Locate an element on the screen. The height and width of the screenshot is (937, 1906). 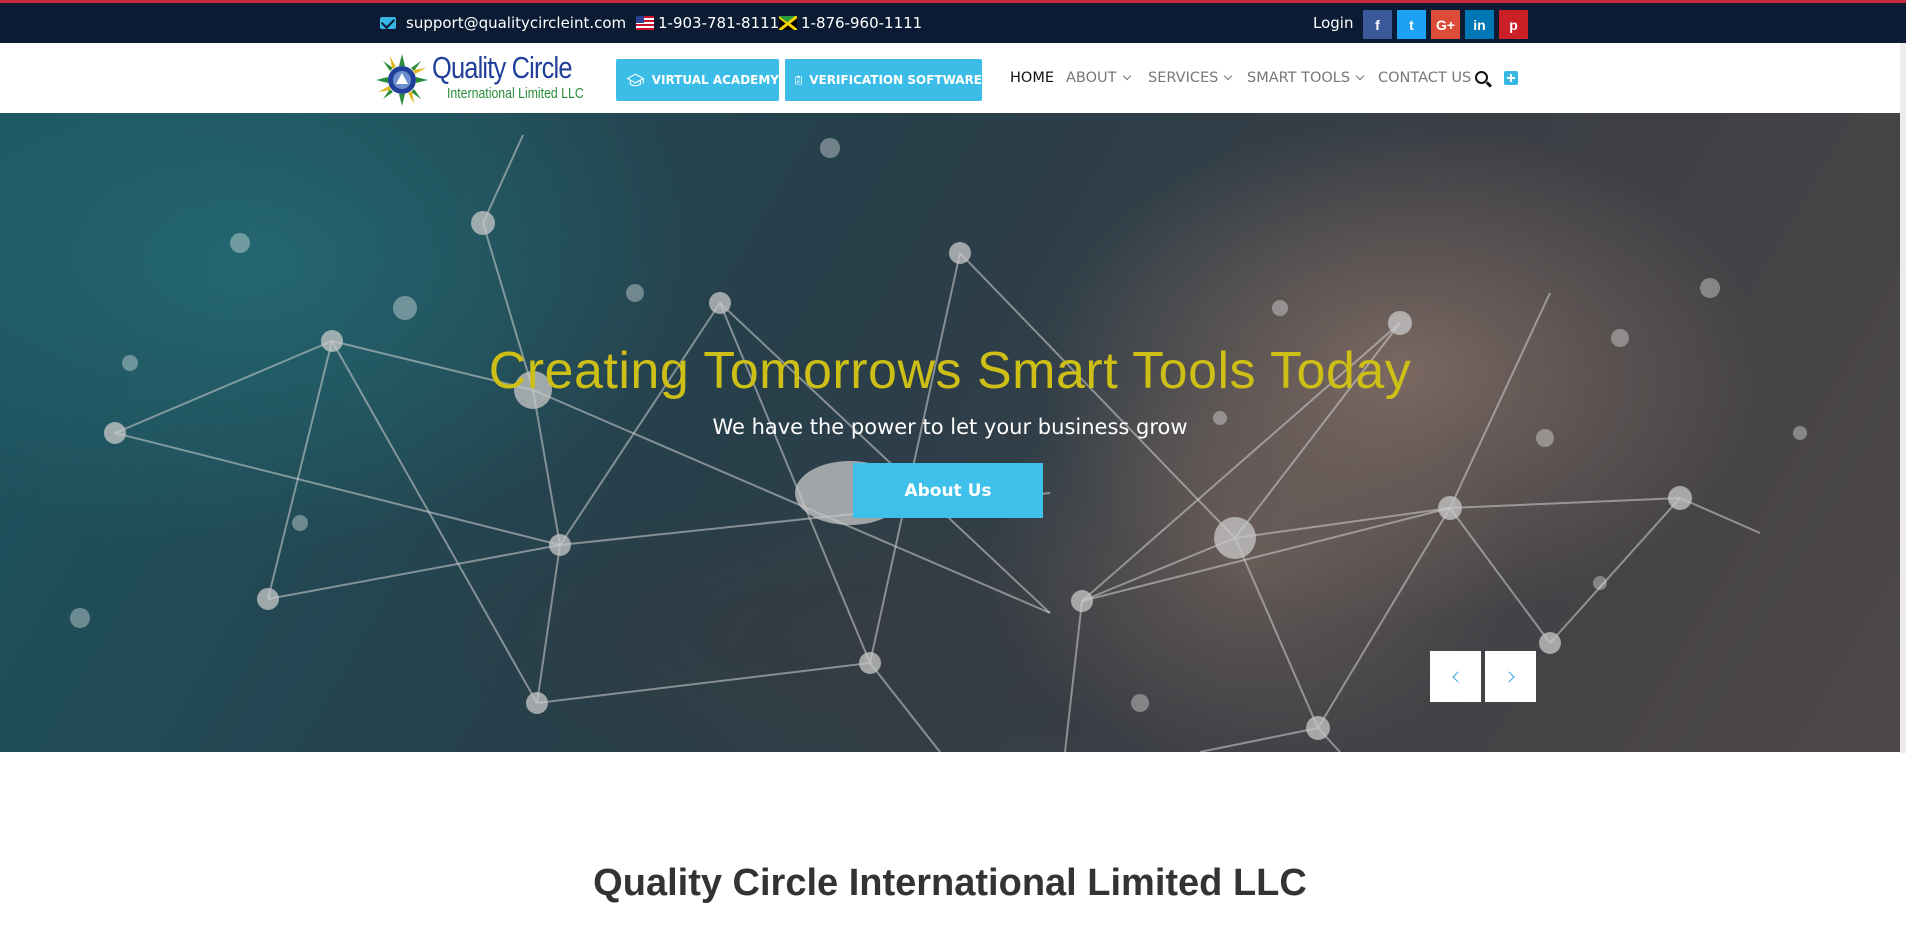
virtual-academy-button: VIRTUAL ACADEMY is located at coordinates (697, 80).